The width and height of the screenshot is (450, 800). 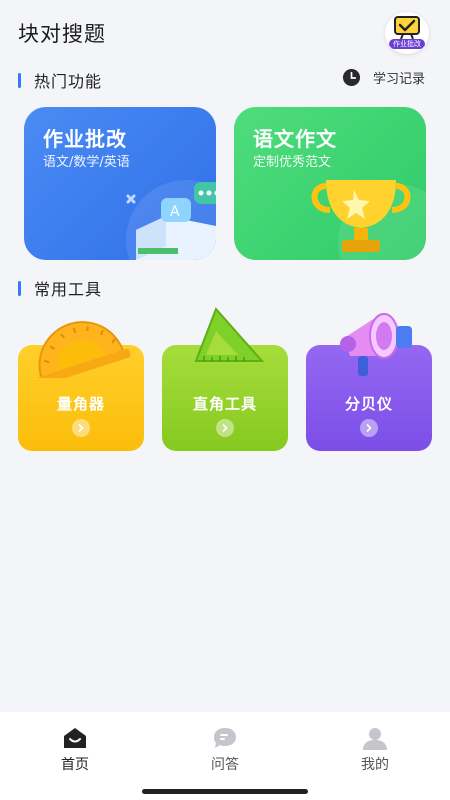 What do you see at coordinates (225, 750) in the screenshot?
I see `tab-qa: 问答` at bounding box center [225, 750].